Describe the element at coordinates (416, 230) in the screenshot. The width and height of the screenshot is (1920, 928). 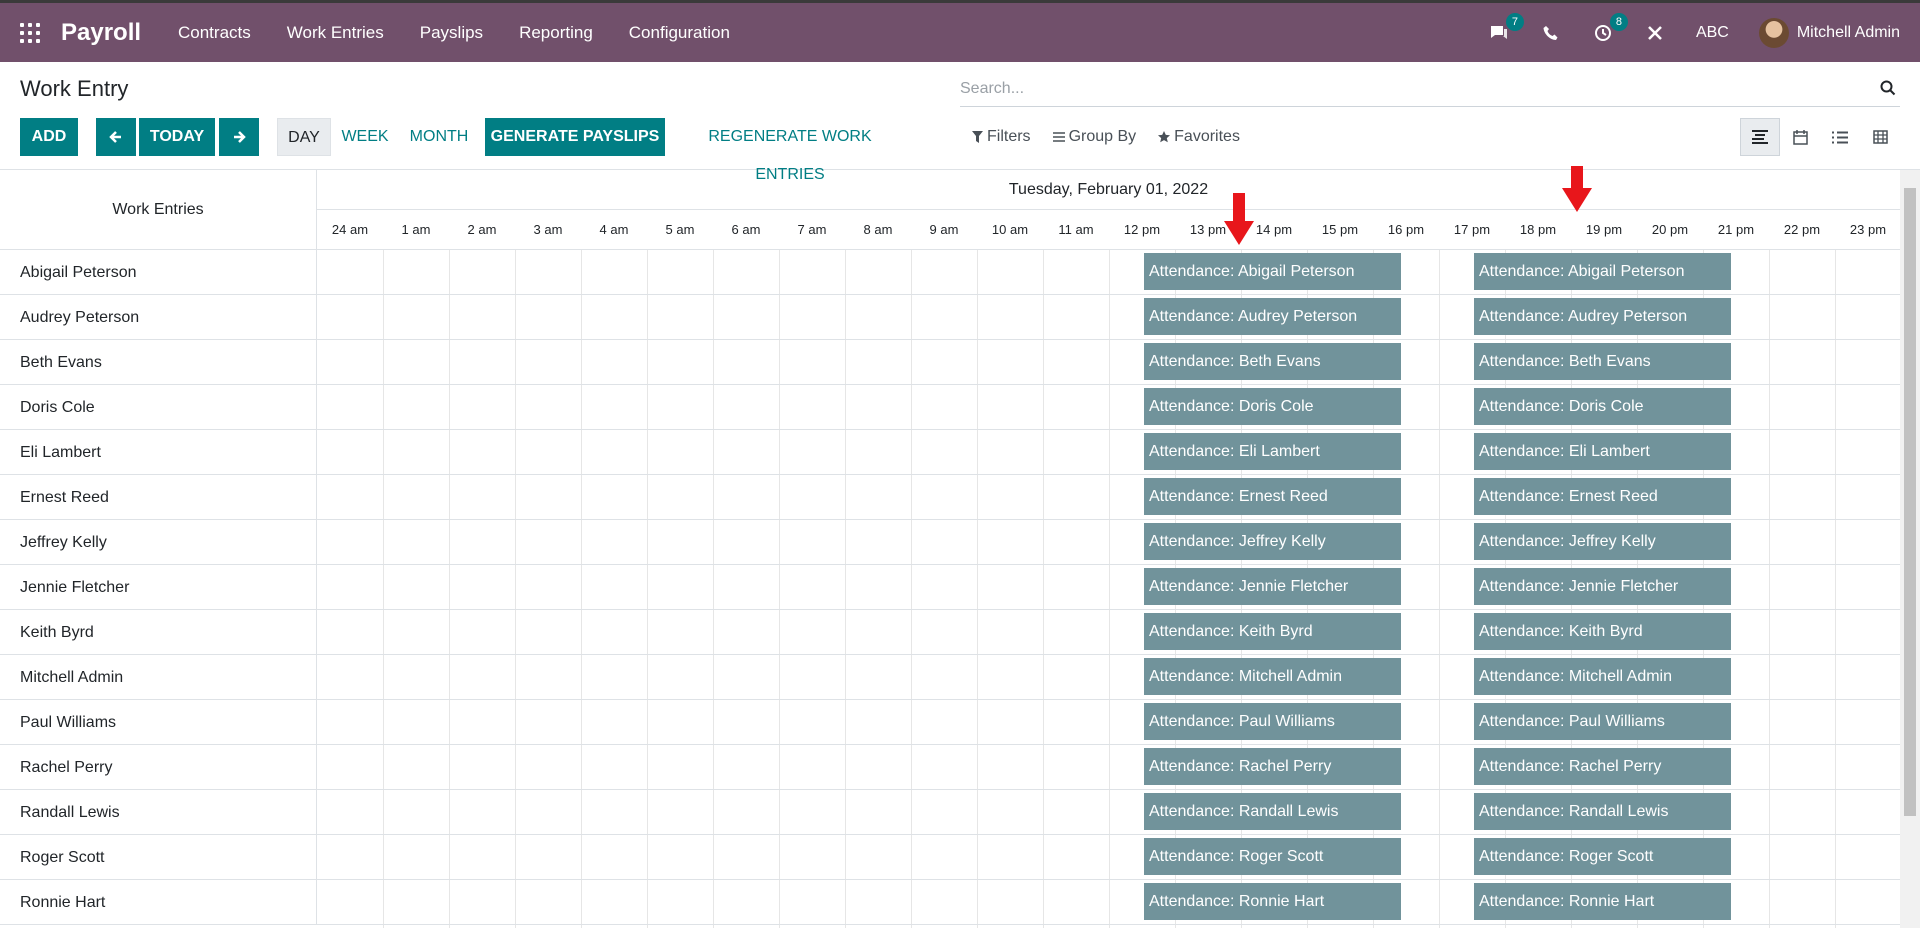
I see `gantt-hour-header: 1 am` at that location.